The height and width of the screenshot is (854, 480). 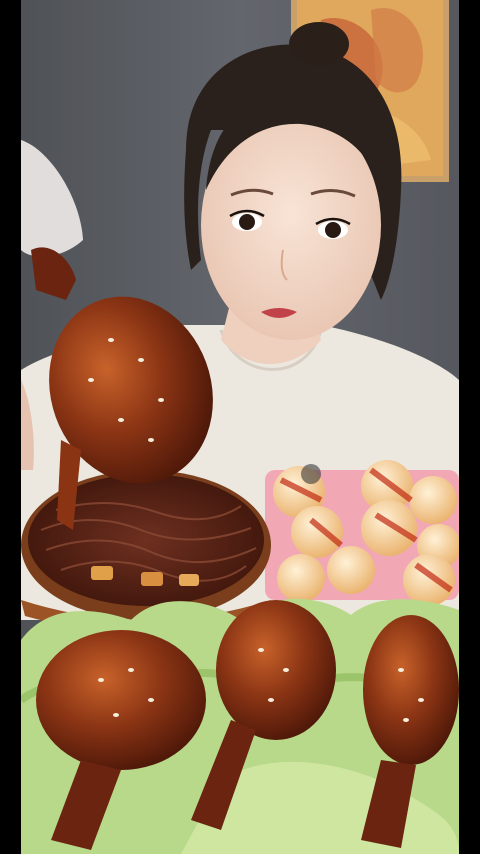 I want to click on dumpling-icon, so click(x=366, y=533).